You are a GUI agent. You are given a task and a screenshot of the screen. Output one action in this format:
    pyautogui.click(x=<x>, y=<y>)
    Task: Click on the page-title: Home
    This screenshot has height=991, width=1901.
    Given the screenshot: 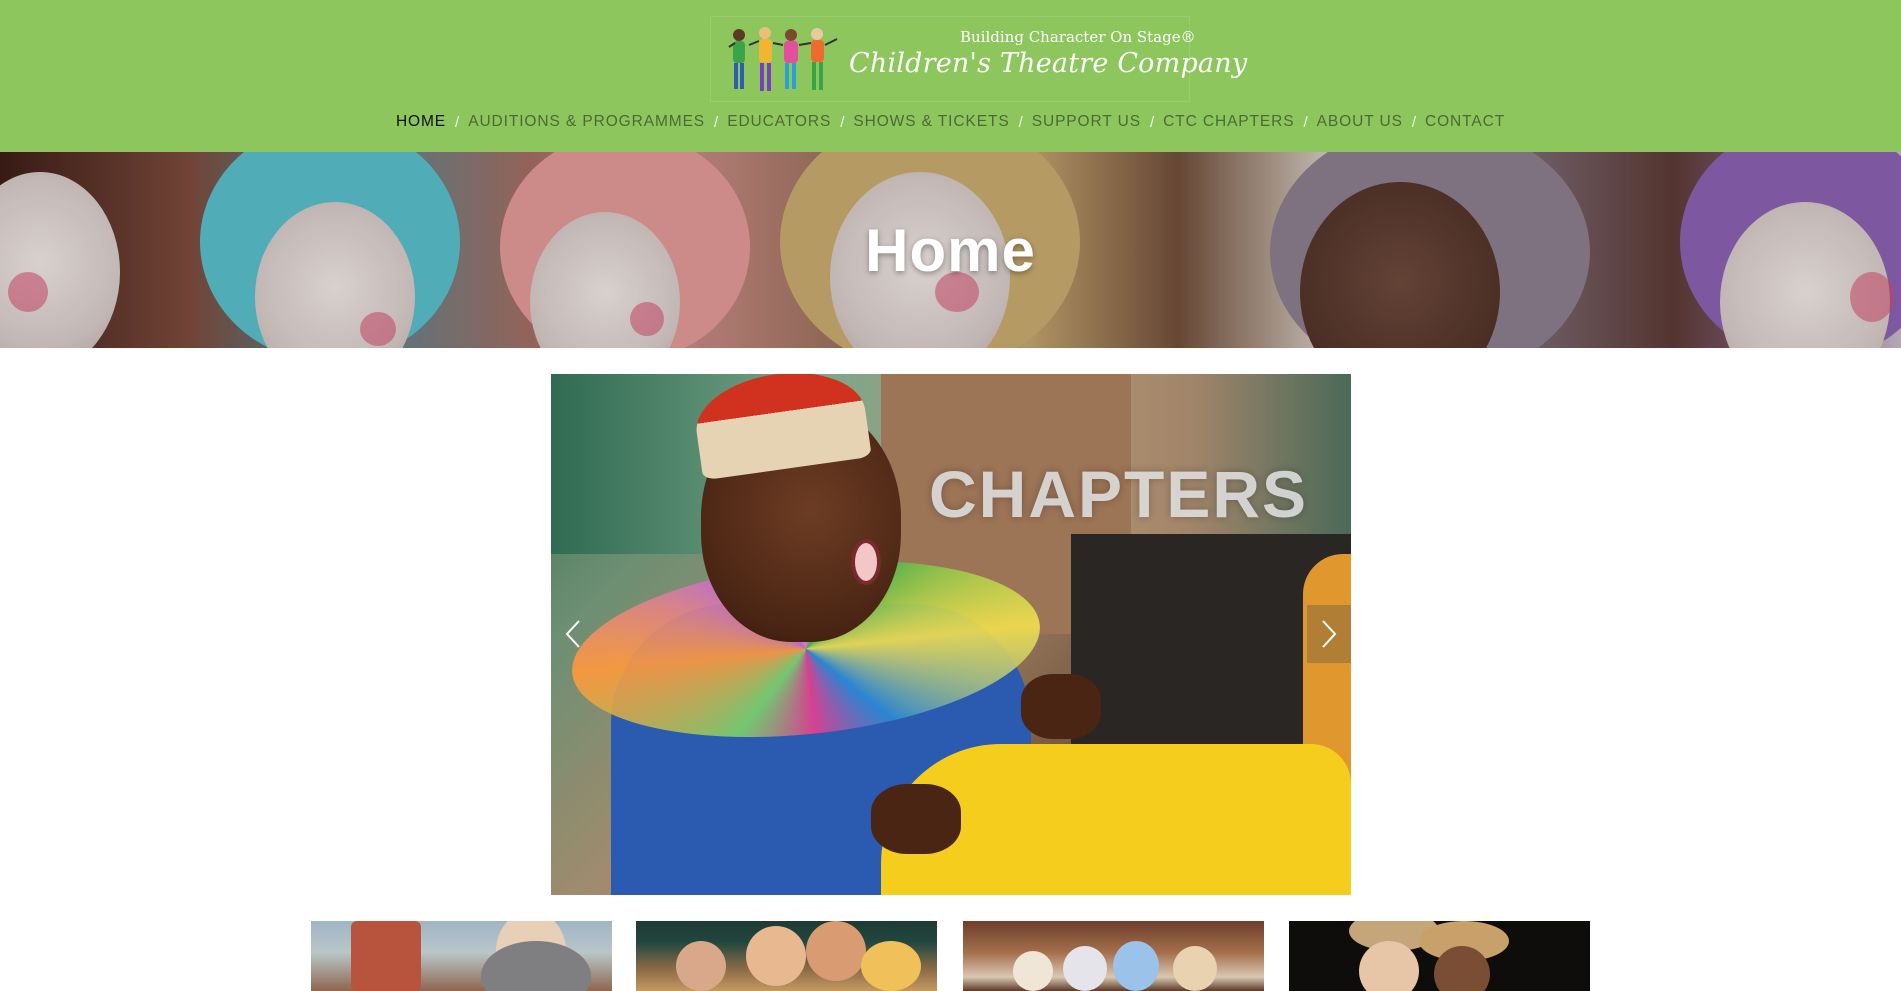 What is the action you would take?
    pyautogui.click(x=950, y=250)
    